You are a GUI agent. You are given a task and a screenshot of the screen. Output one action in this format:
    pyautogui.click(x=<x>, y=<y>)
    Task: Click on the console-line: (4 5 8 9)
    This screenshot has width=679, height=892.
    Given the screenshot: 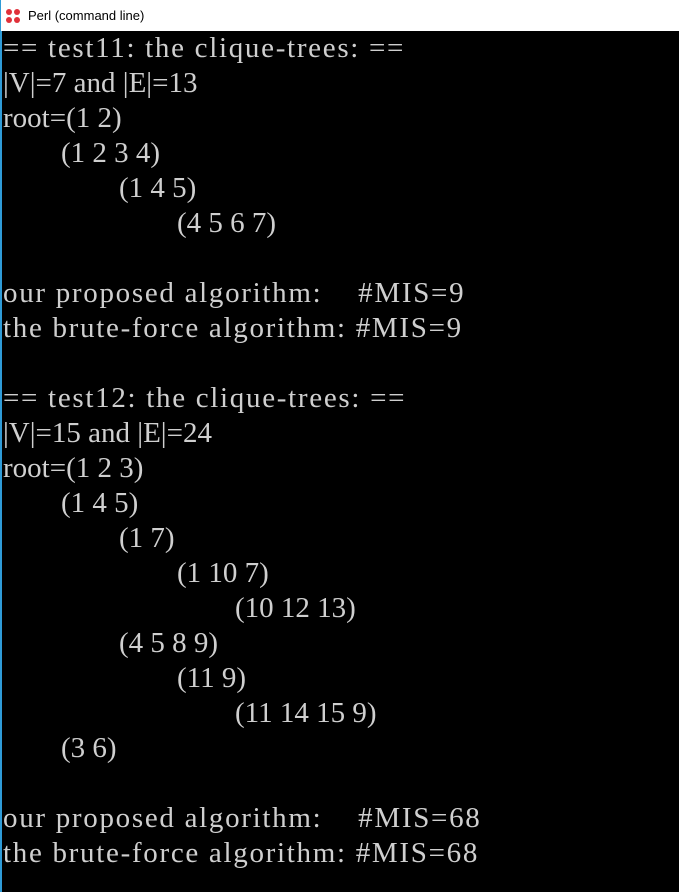 What is the action you would take?
    pyautogui.click(x=111, y=643)
    